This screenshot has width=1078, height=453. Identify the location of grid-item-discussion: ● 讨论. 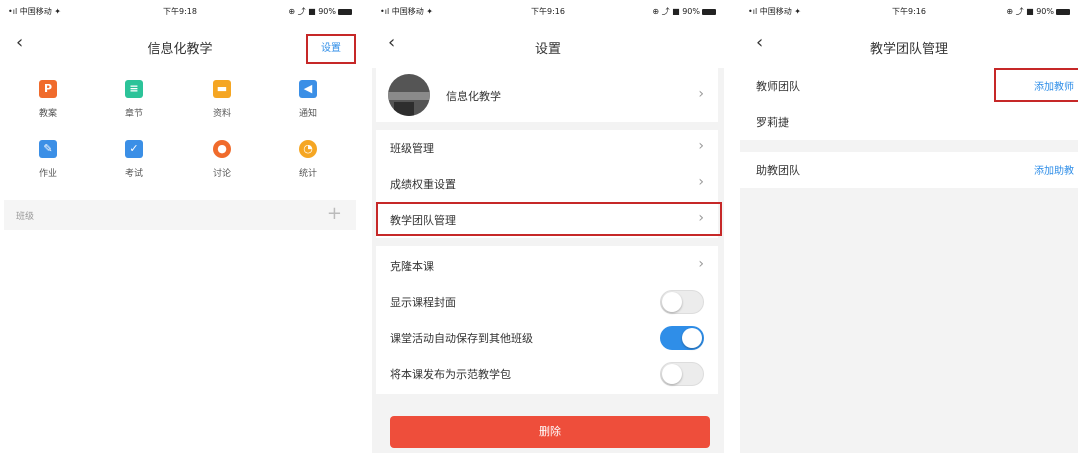
(222, 165).